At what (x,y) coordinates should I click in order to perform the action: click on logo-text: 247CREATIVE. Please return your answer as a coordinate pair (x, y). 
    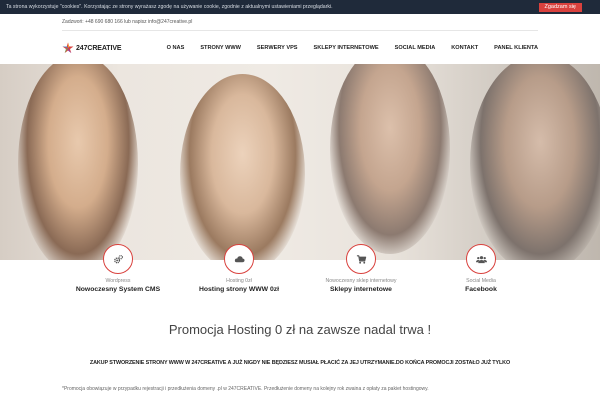
    Looking at the image, I should click on (99, 48).